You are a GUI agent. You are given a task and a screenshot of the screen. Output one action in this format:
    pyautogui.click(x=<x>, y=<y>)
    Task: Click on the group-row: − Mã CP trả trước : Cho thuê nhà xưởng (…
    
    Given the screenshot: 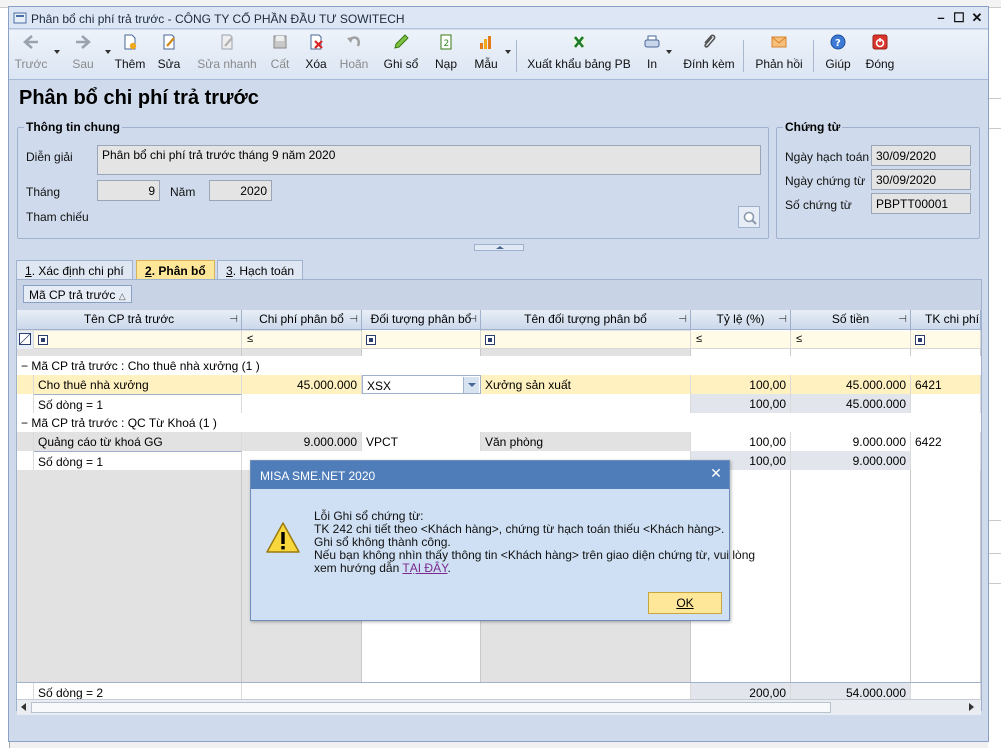 What is the action you would take?
    pyautogui.click(x=499, y=365)
    